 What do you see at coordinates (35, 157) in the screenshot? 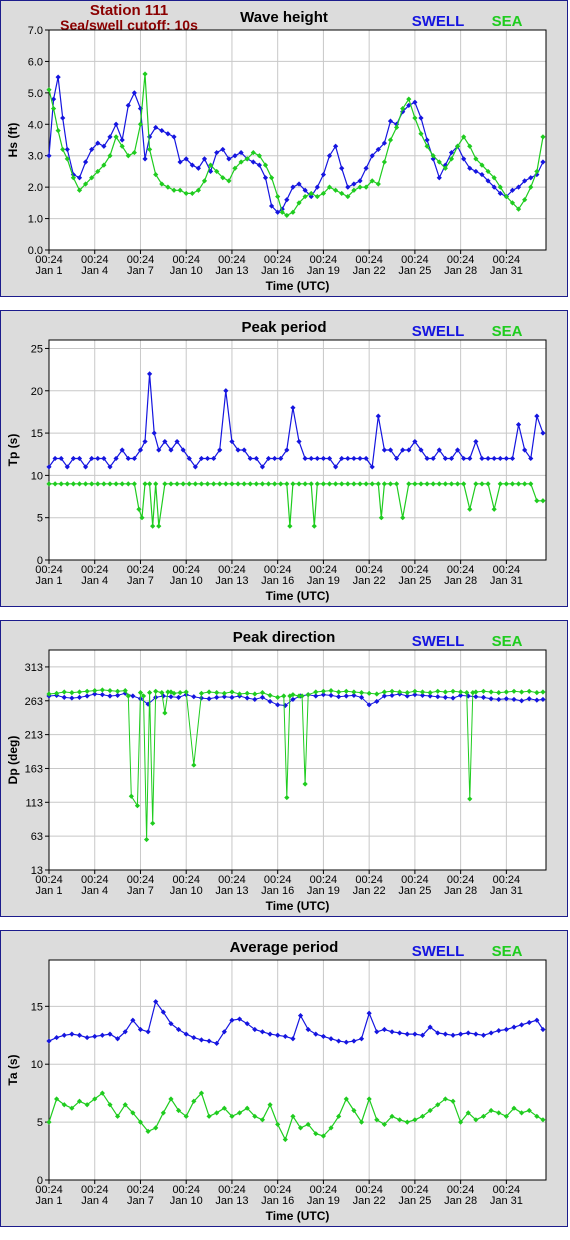
I see `y-tick-label: 3.0` at bounding box center [35, 157].